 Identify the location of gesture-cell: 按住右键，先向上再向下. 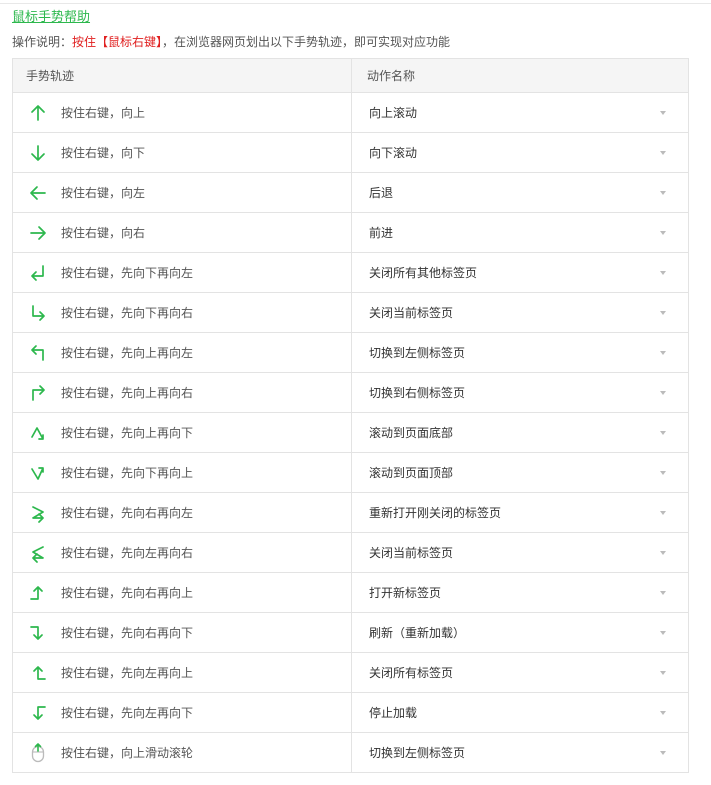
(182, 432).